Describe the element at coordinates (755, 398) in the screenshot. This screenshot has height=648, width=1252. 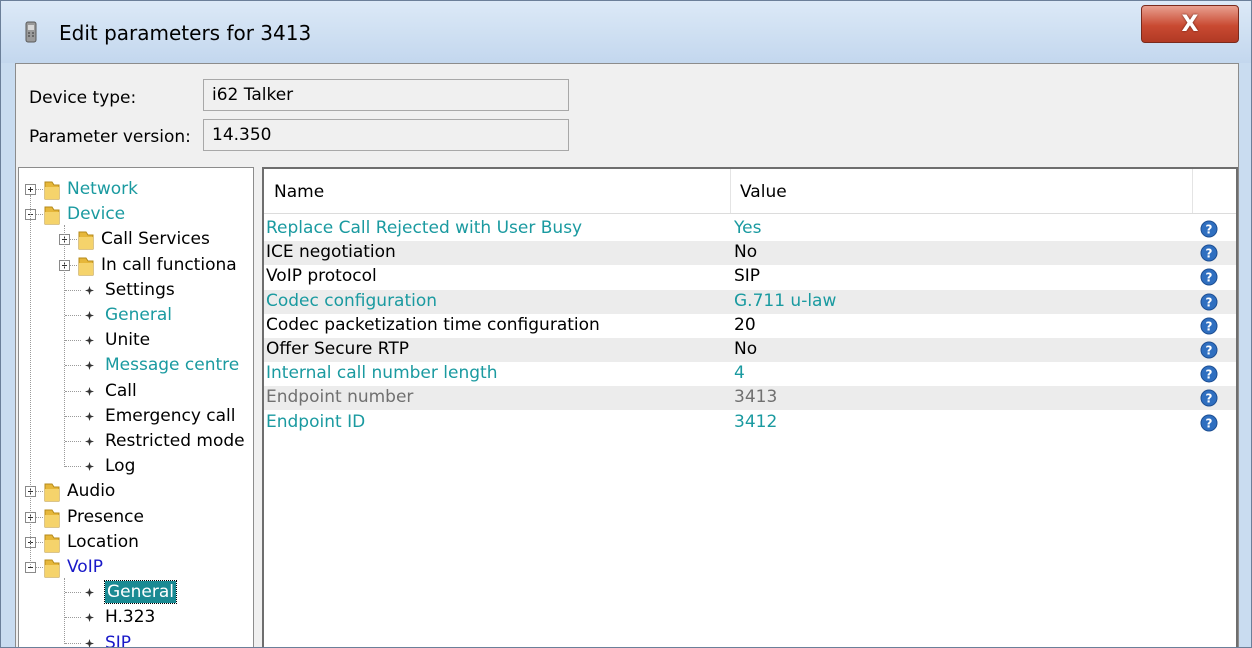
I see `param-value-cell: 3413` at that location.